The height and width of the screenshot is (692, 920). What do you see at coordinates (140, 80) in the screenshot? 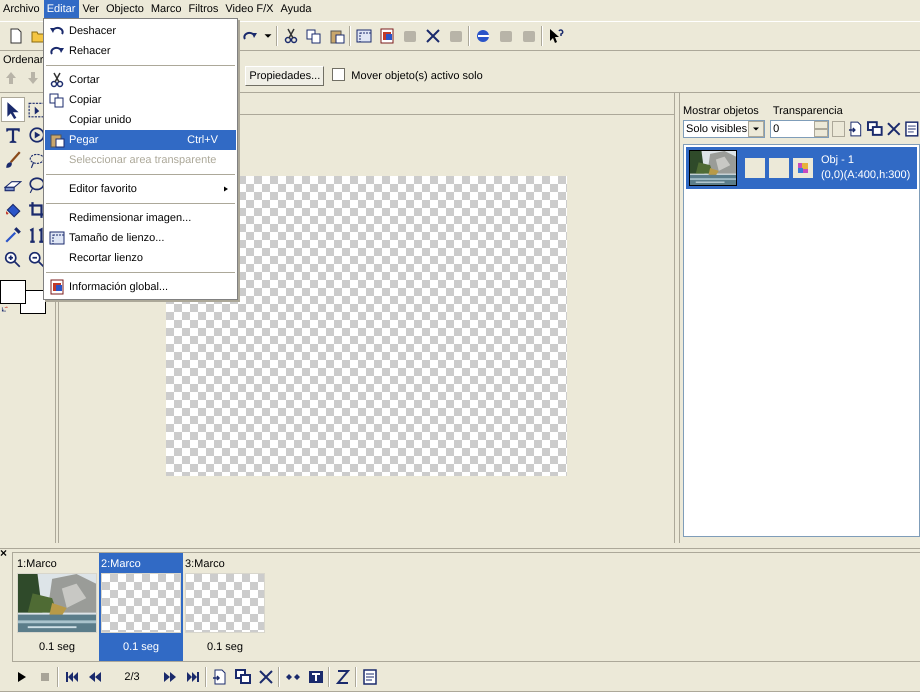
I see `menu-item: Cortar` at bounding box center [140, 80].